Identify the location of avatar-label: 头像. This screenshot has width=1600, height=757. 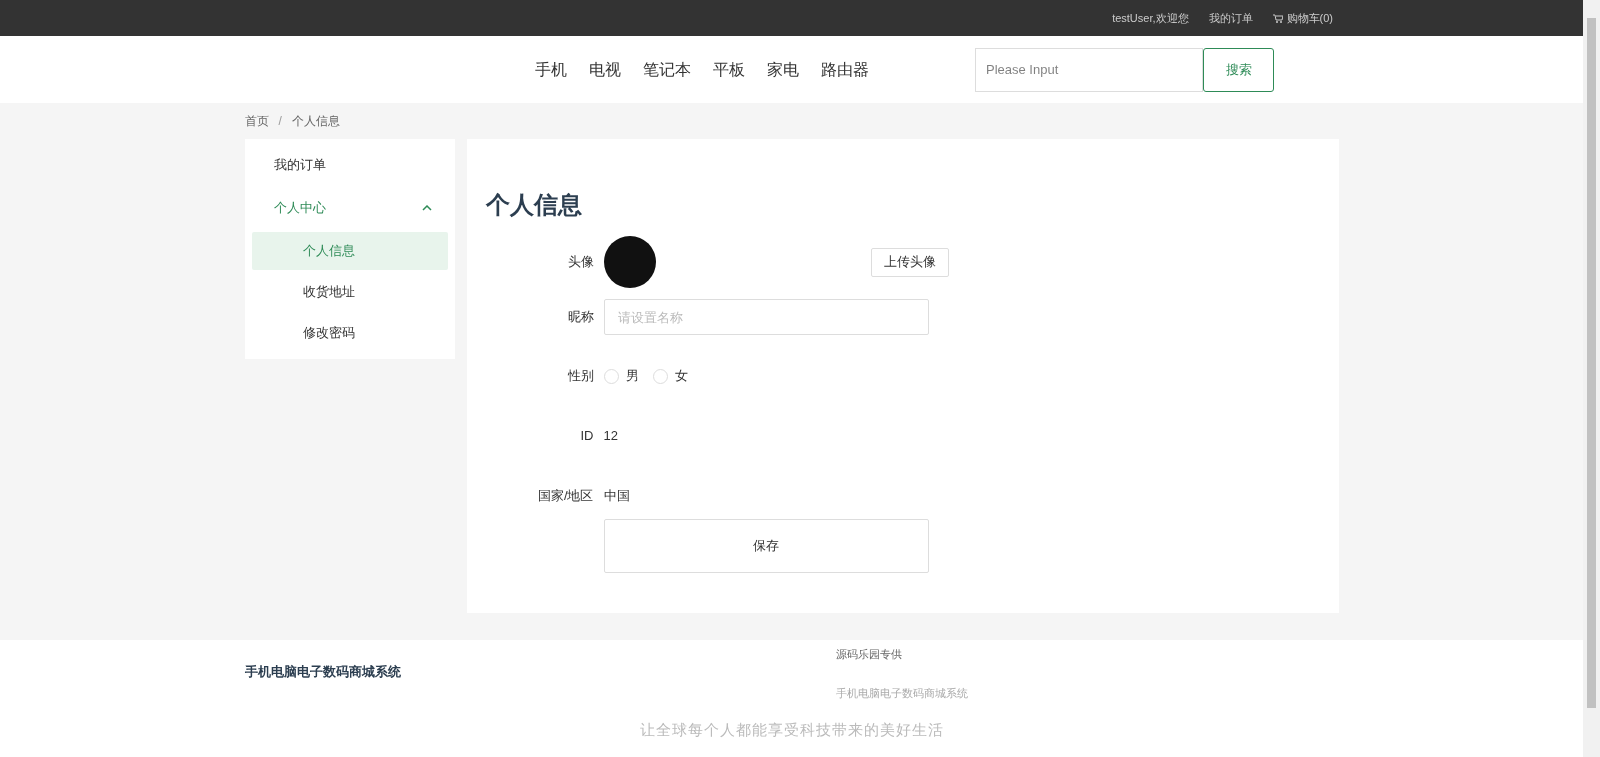
(580, 262).